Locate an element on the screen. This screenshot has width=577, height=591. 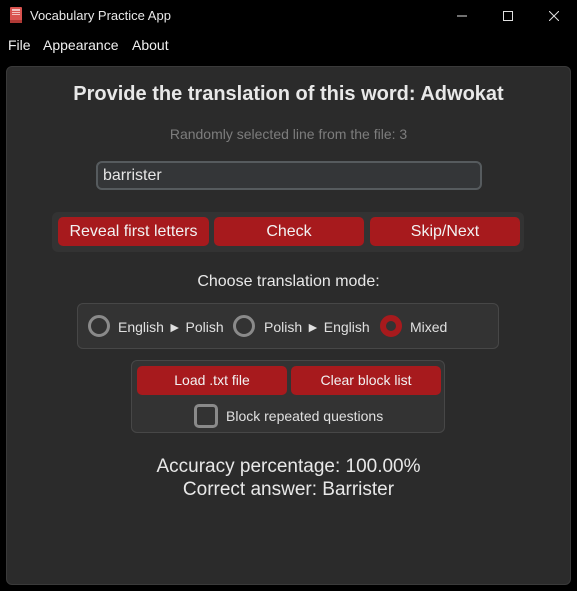
minimize-icon is located at coordinates (462, 15).